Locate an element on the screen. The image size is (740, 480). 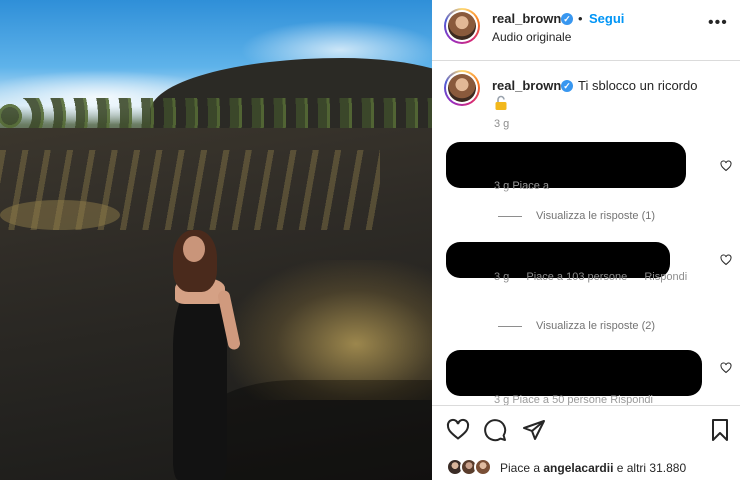
face is located at coordinates (194, 249).